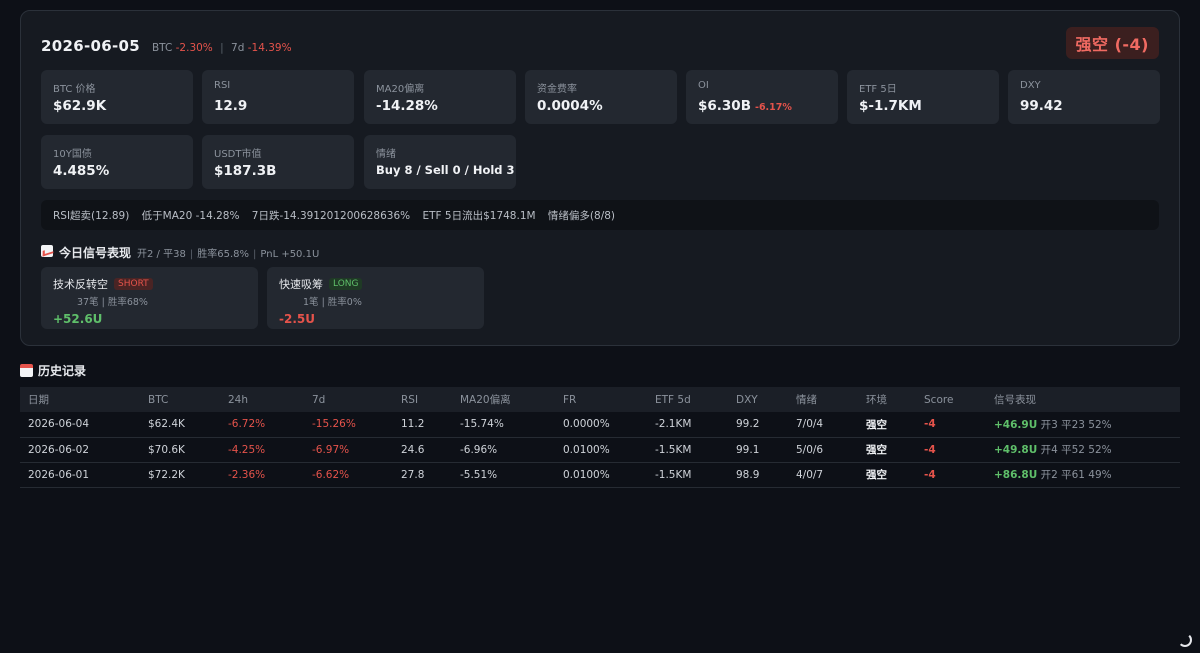 Image resolution: width=1200 pixels, height=653 pixels. What do you see at coordinates (1084, 97) in the screenshot?
I see `metric-card-dxy: DXY 99.42` at bounding box center [1084, 97].